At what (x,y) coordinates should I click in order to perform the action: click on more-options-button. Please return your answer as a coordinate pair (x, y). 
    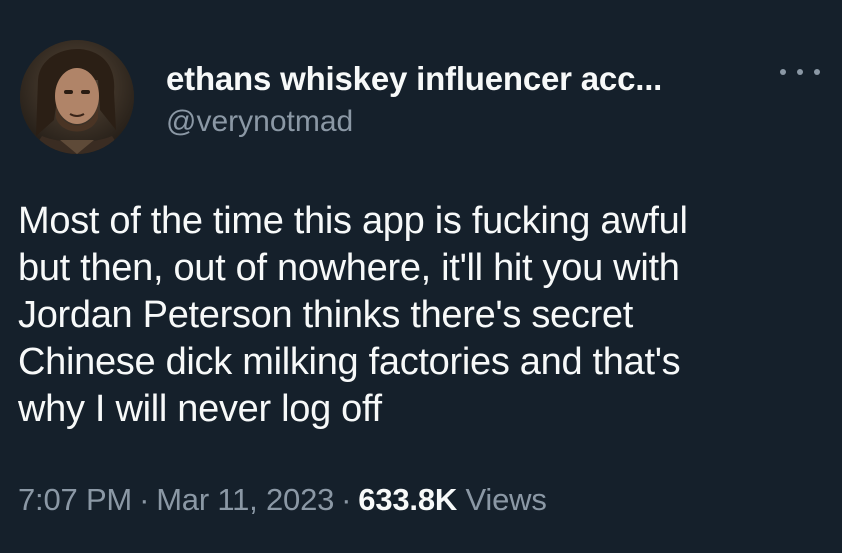
    Looking at the image, I should click on (800, 72).